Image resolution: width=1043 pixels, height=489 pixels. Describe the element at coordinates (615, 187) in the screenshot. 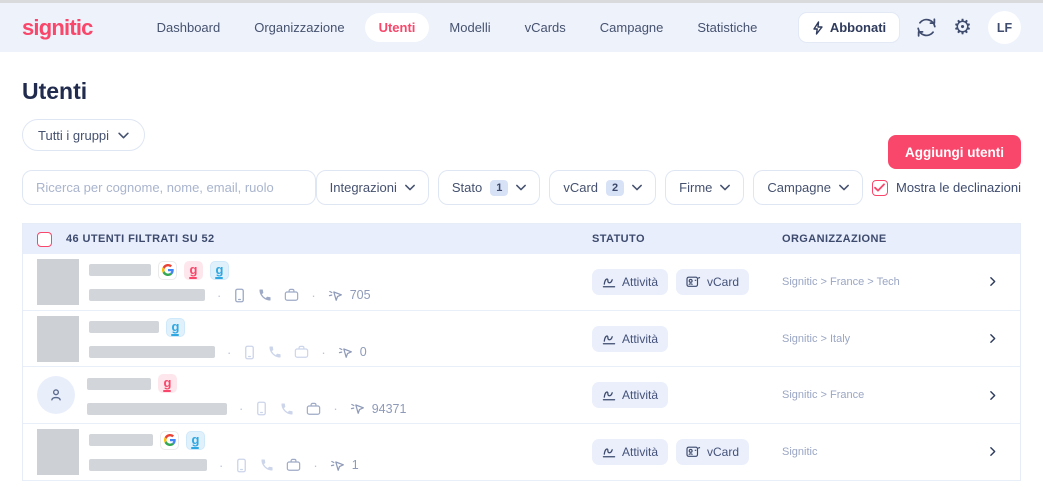

I see `filter-count-badge: 2` at that location.